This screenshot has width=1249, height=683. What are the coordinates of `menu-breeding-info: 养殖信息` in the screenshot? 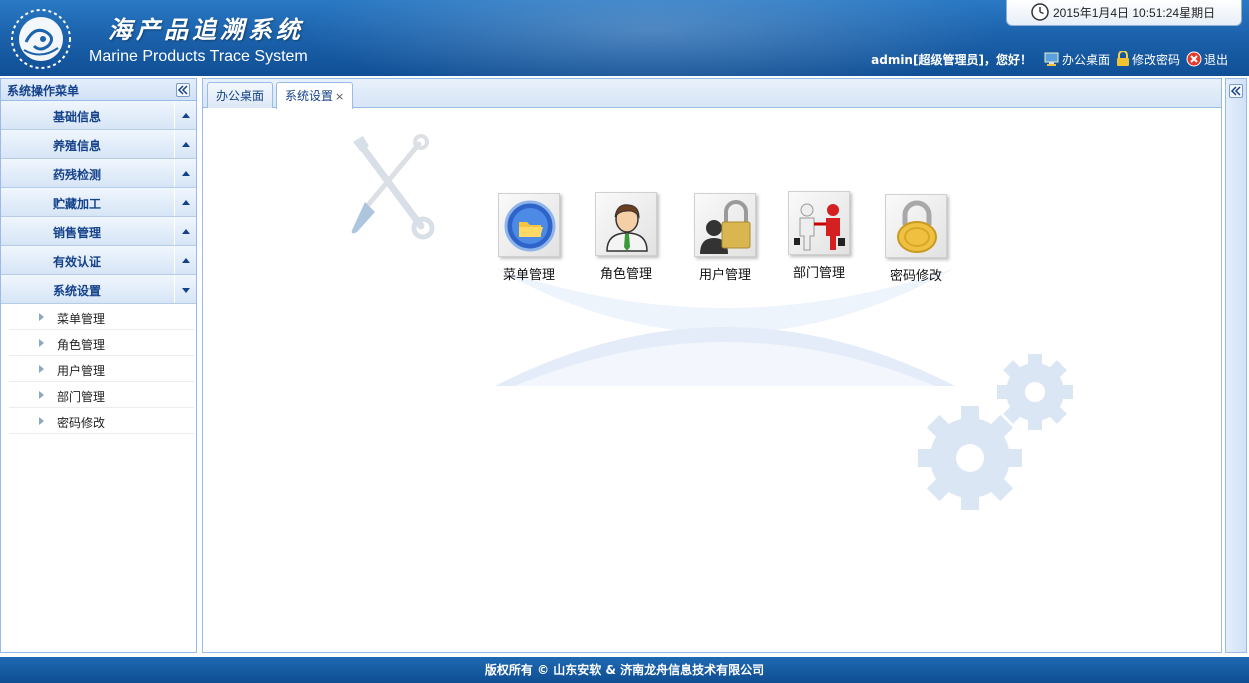 It's located at (98, 144).